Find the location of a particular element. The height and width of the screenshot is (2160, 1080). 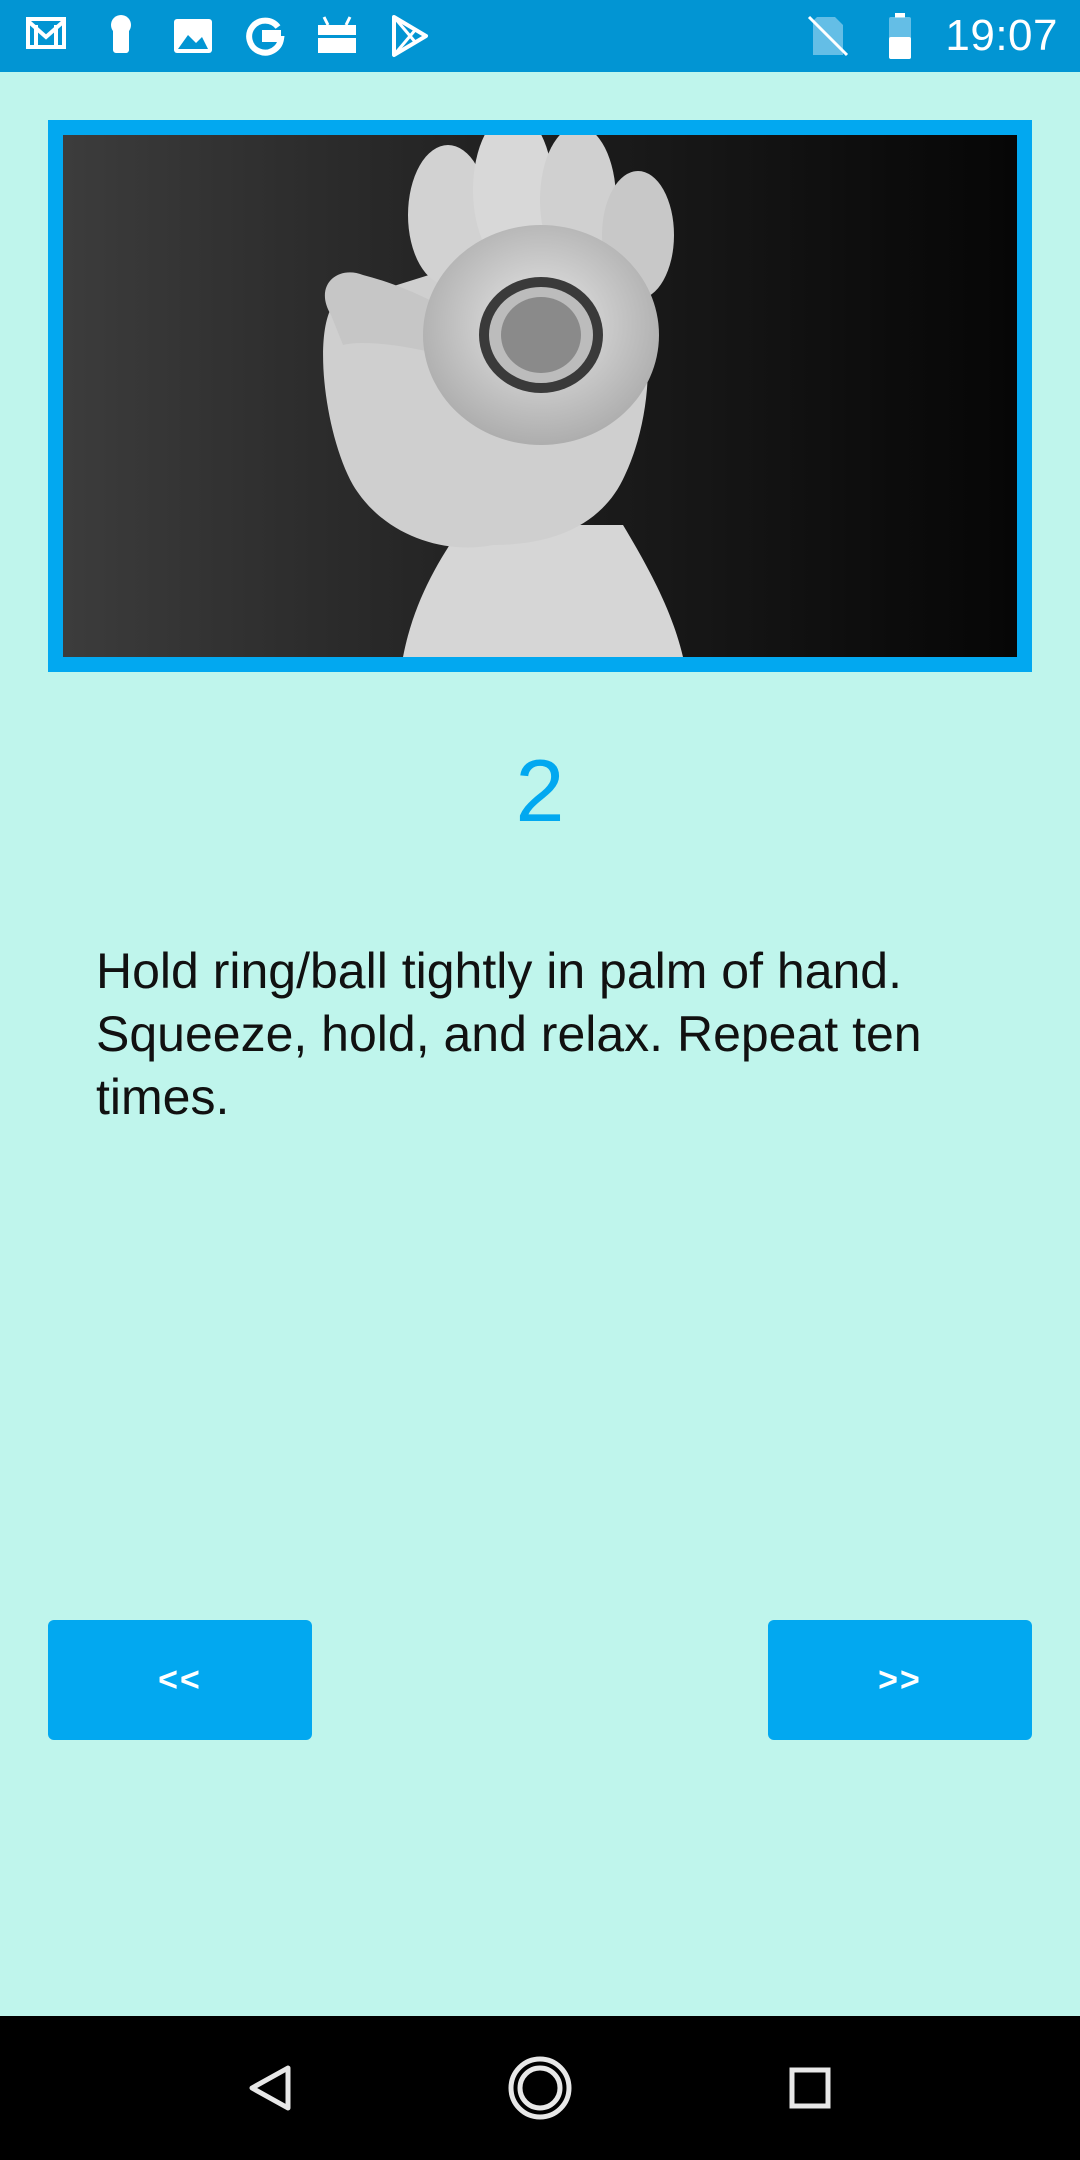

battery-icon is located at coordinates (900, 36).